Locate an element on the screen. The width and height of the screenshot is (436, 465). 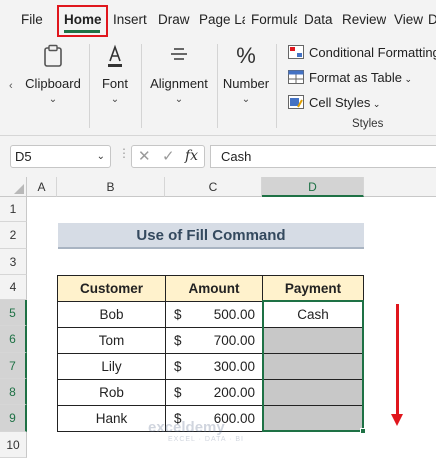
tab-insert: Insert is located at coordinates (130, 20).